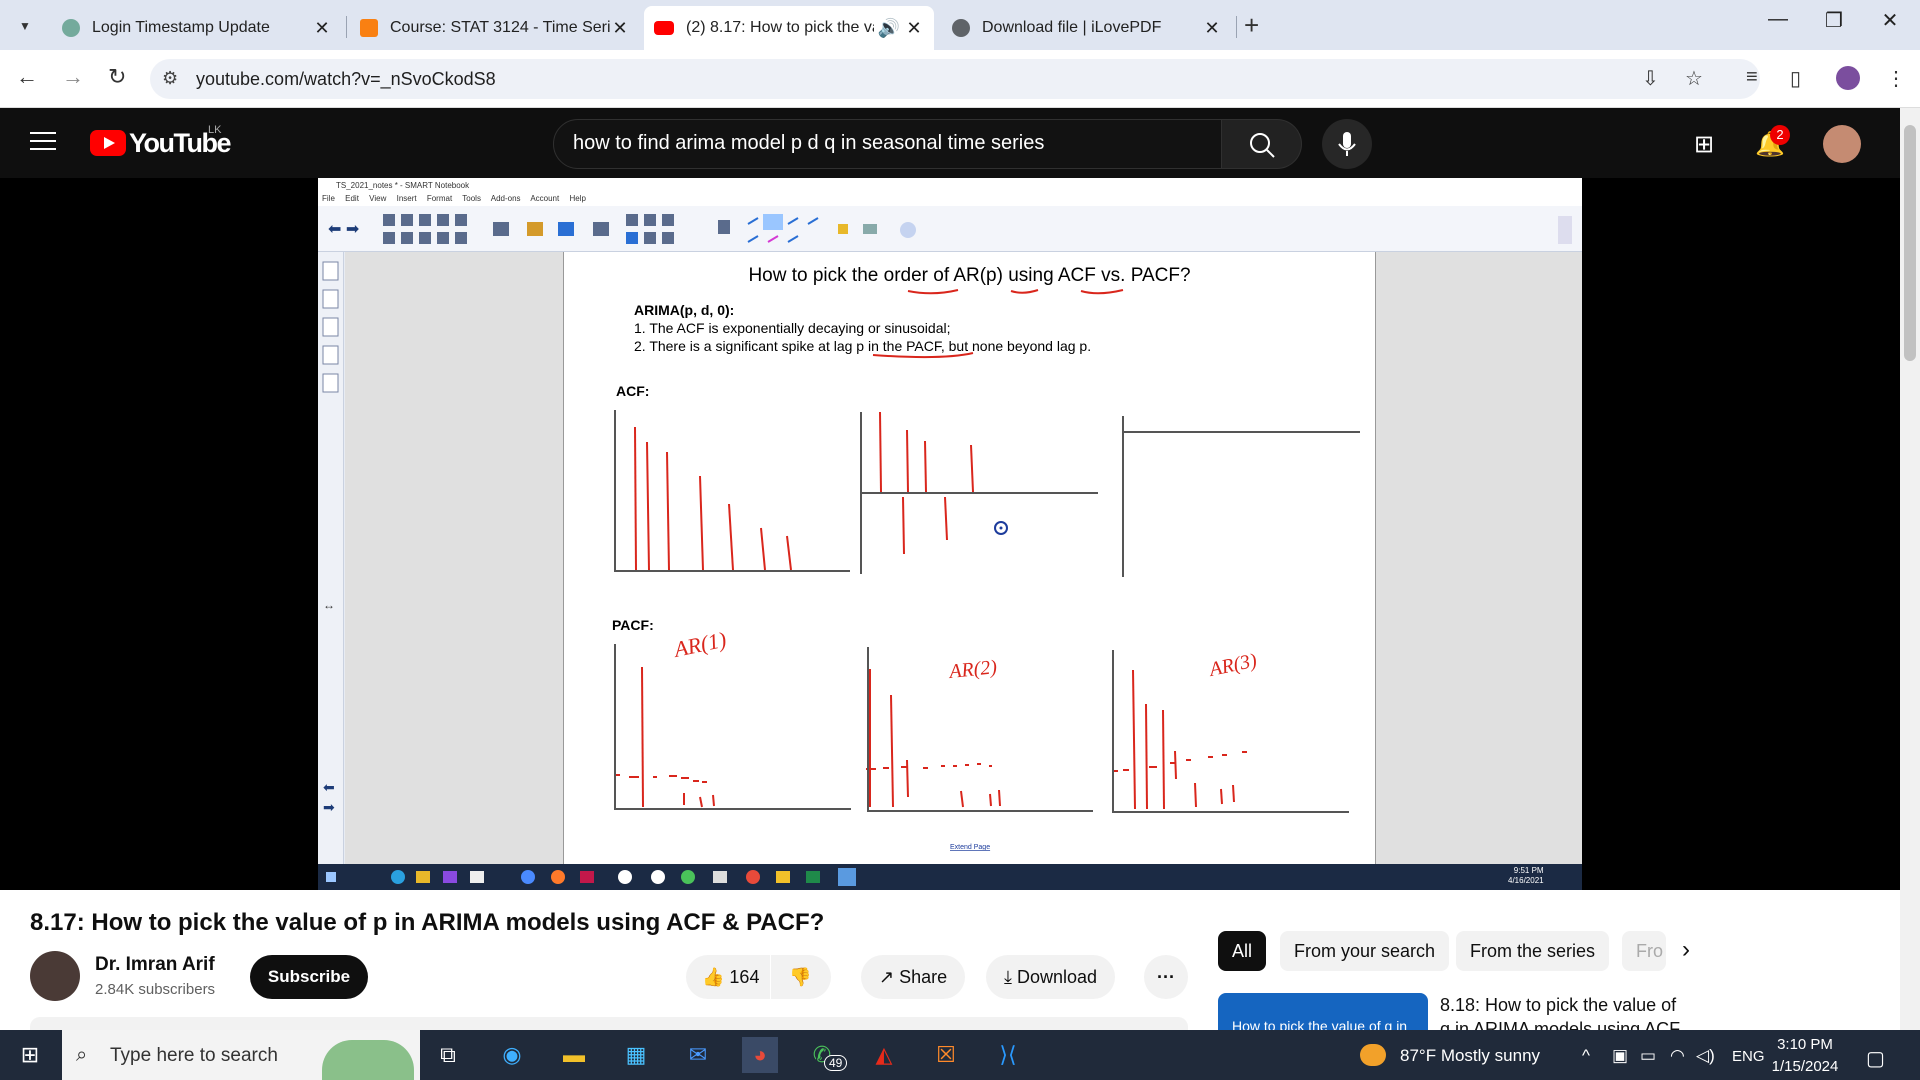 This screenshot has height=1080, width=1920. I want to click on volume-icon: ◁), so click(1705, 1056).